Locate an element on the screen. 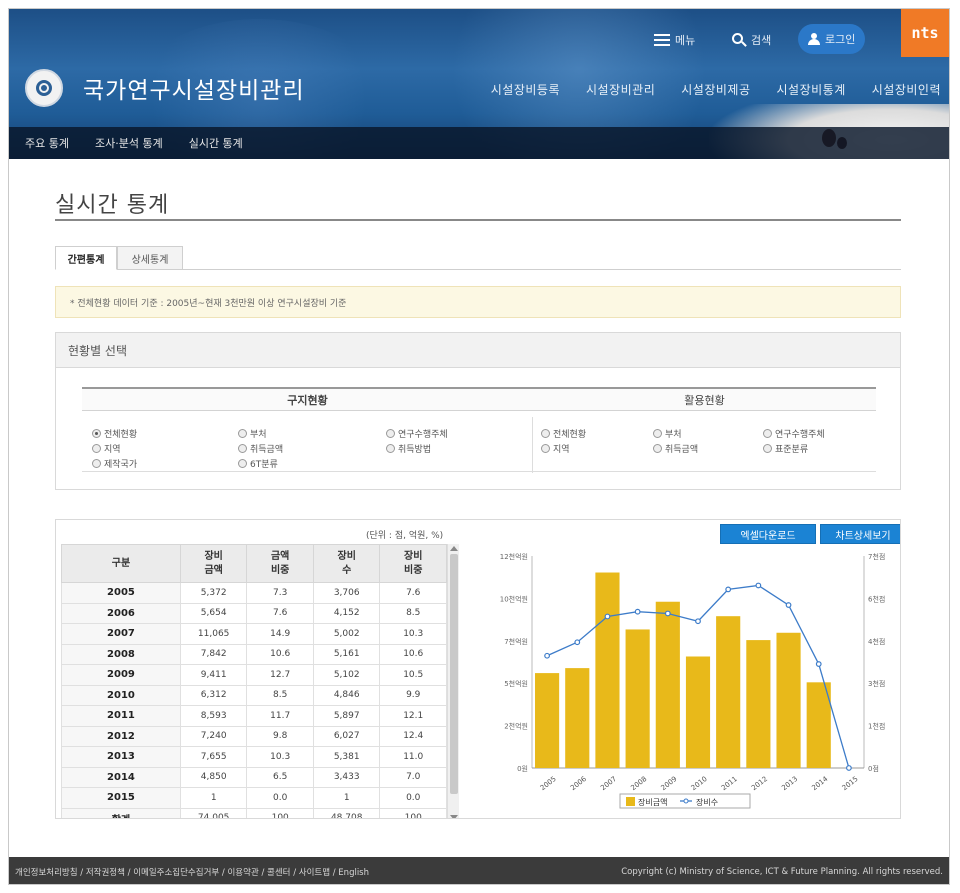 Image resolution: width=960 pixels, height=893 pixels. radio-usage-all: 전체현황 is located at coordinates (563, 433).